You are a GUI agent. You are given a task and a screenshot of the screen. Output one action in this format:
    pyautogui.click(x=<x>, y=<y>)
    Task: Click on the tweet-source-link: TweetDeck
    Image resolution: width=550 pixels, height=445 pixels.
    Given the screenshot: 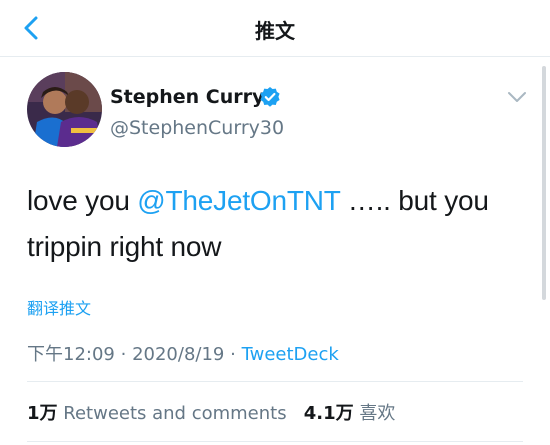 What is the action you would take?
    pyautogui.click(x=290, y=354)
    